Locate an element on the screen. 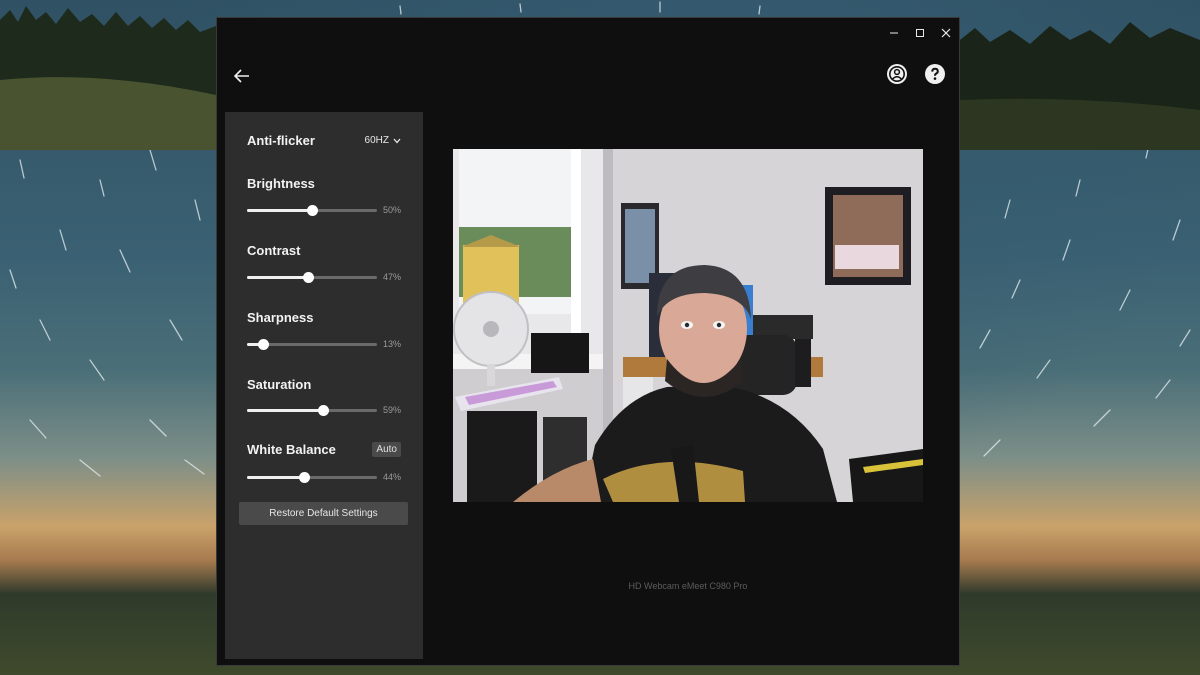  device-name-label: HD Webcam eMeet C980 Pro is located at coordinates (688, 586).